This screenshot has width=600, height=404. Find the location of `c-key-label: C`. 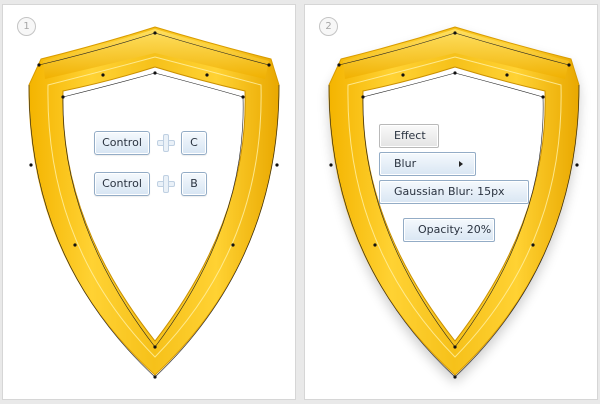

c-key-label: C is located at coordinates (194, 142).